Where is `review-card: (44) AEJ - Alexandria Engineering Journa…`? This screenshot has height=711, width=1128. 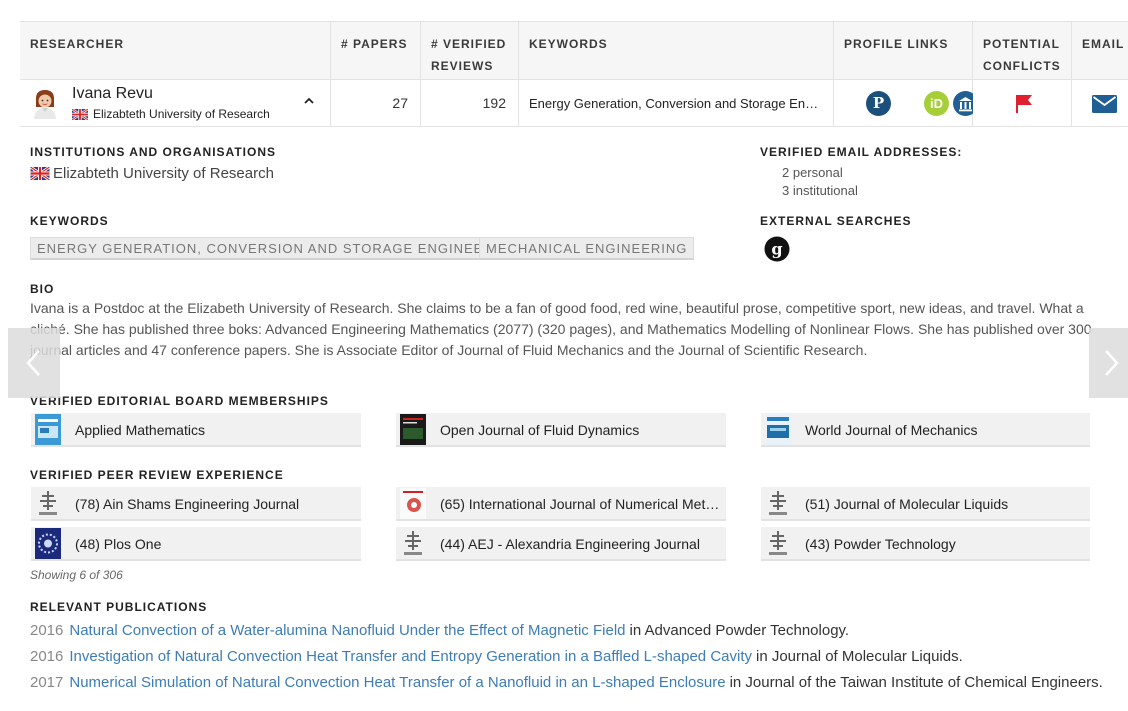 review-card: (44) AEJ - Alexandria Engineering Journa… is located at coordinates (561, 544).